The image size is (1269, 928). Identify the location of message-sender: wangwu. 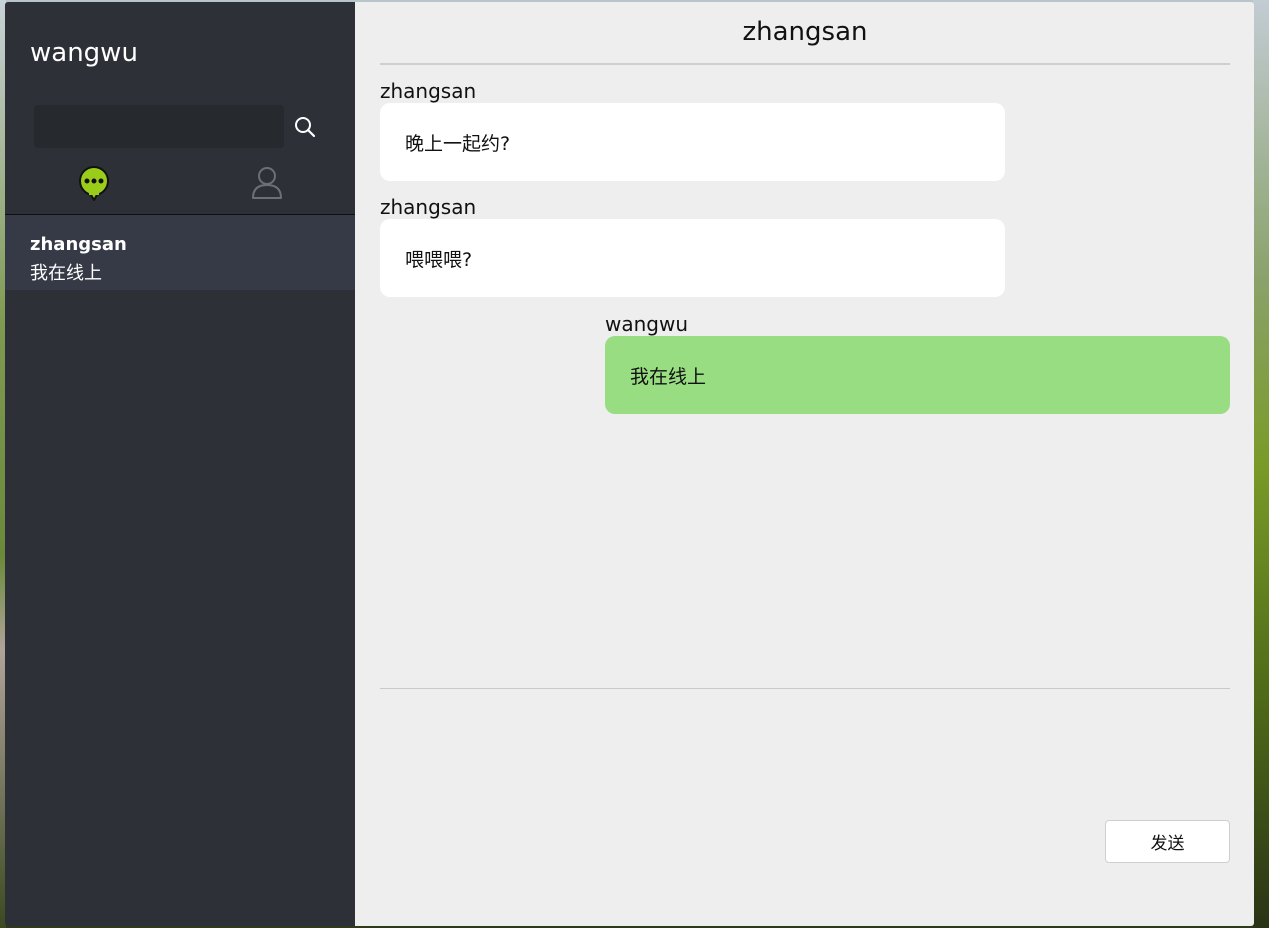
(647, 324).